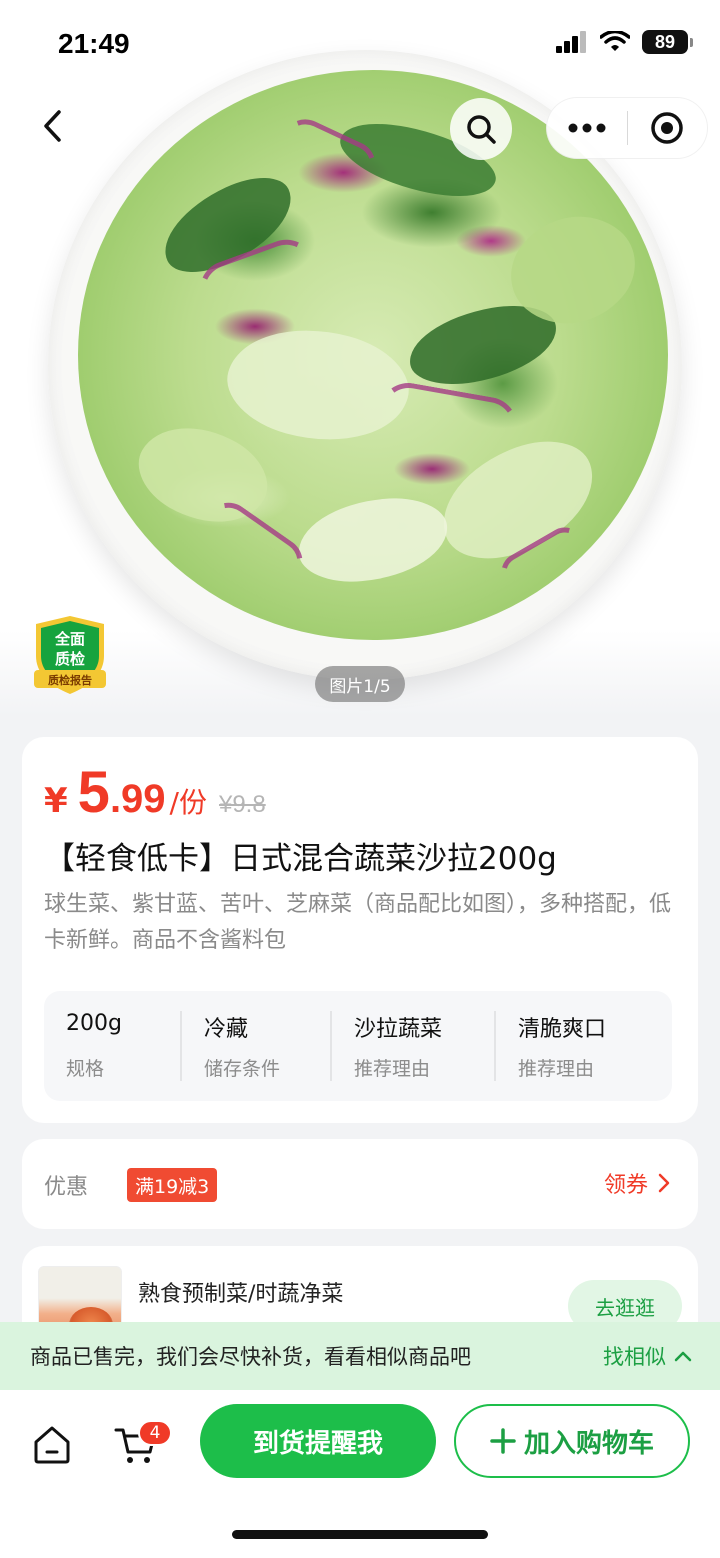 This screenshot has width=720, height=1558. What do you see at coordinates (66, 1187) in the screenshot?
I see `coupon-label: 优惠` at bounding box center [66, 1187].